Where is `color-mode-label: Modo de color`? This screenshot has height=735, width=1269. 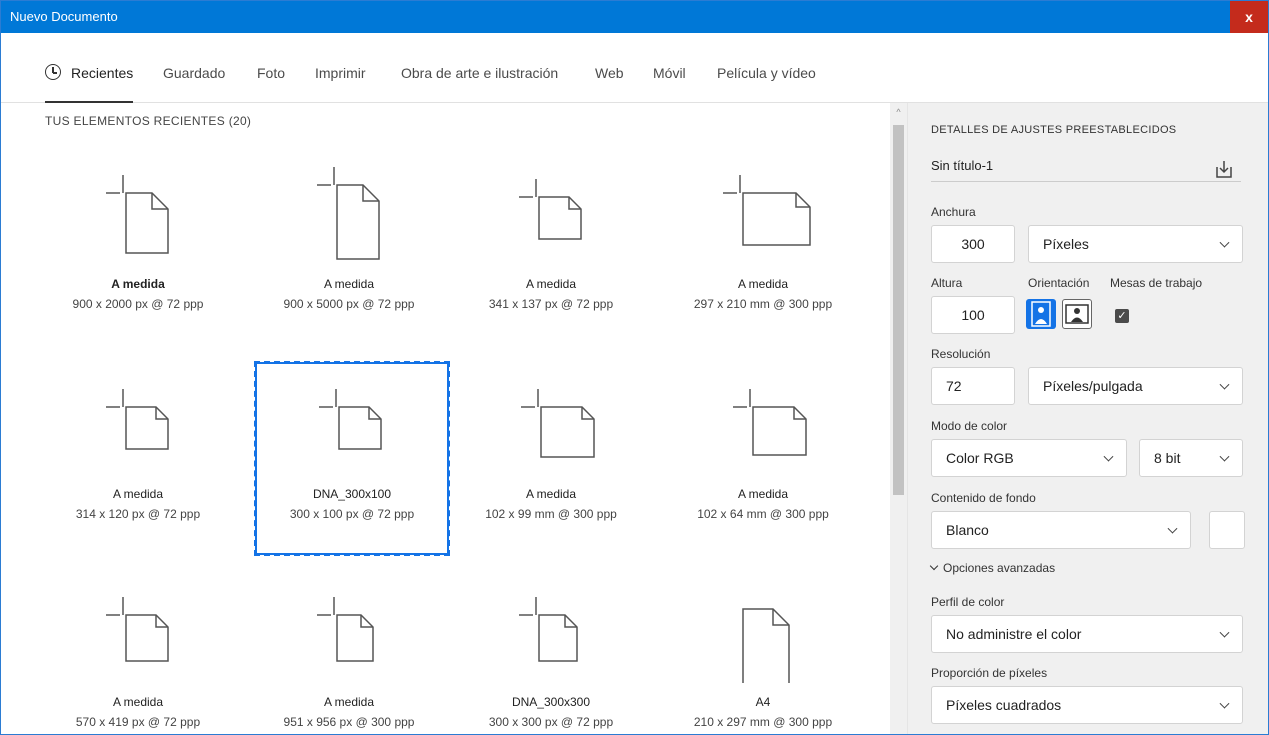
color-mode-label: Modo de color is located at coordinates (969, 426).